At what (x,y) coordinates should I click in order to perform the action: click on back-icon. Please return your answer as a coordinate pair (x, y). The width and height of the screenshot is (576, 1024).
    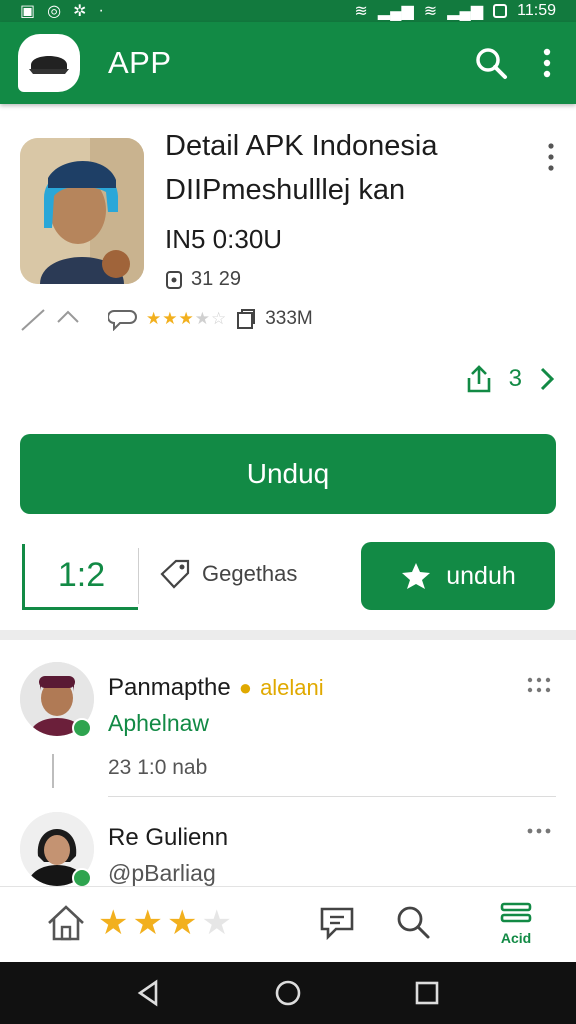
    Looking at the image, I should click on (149, 993).